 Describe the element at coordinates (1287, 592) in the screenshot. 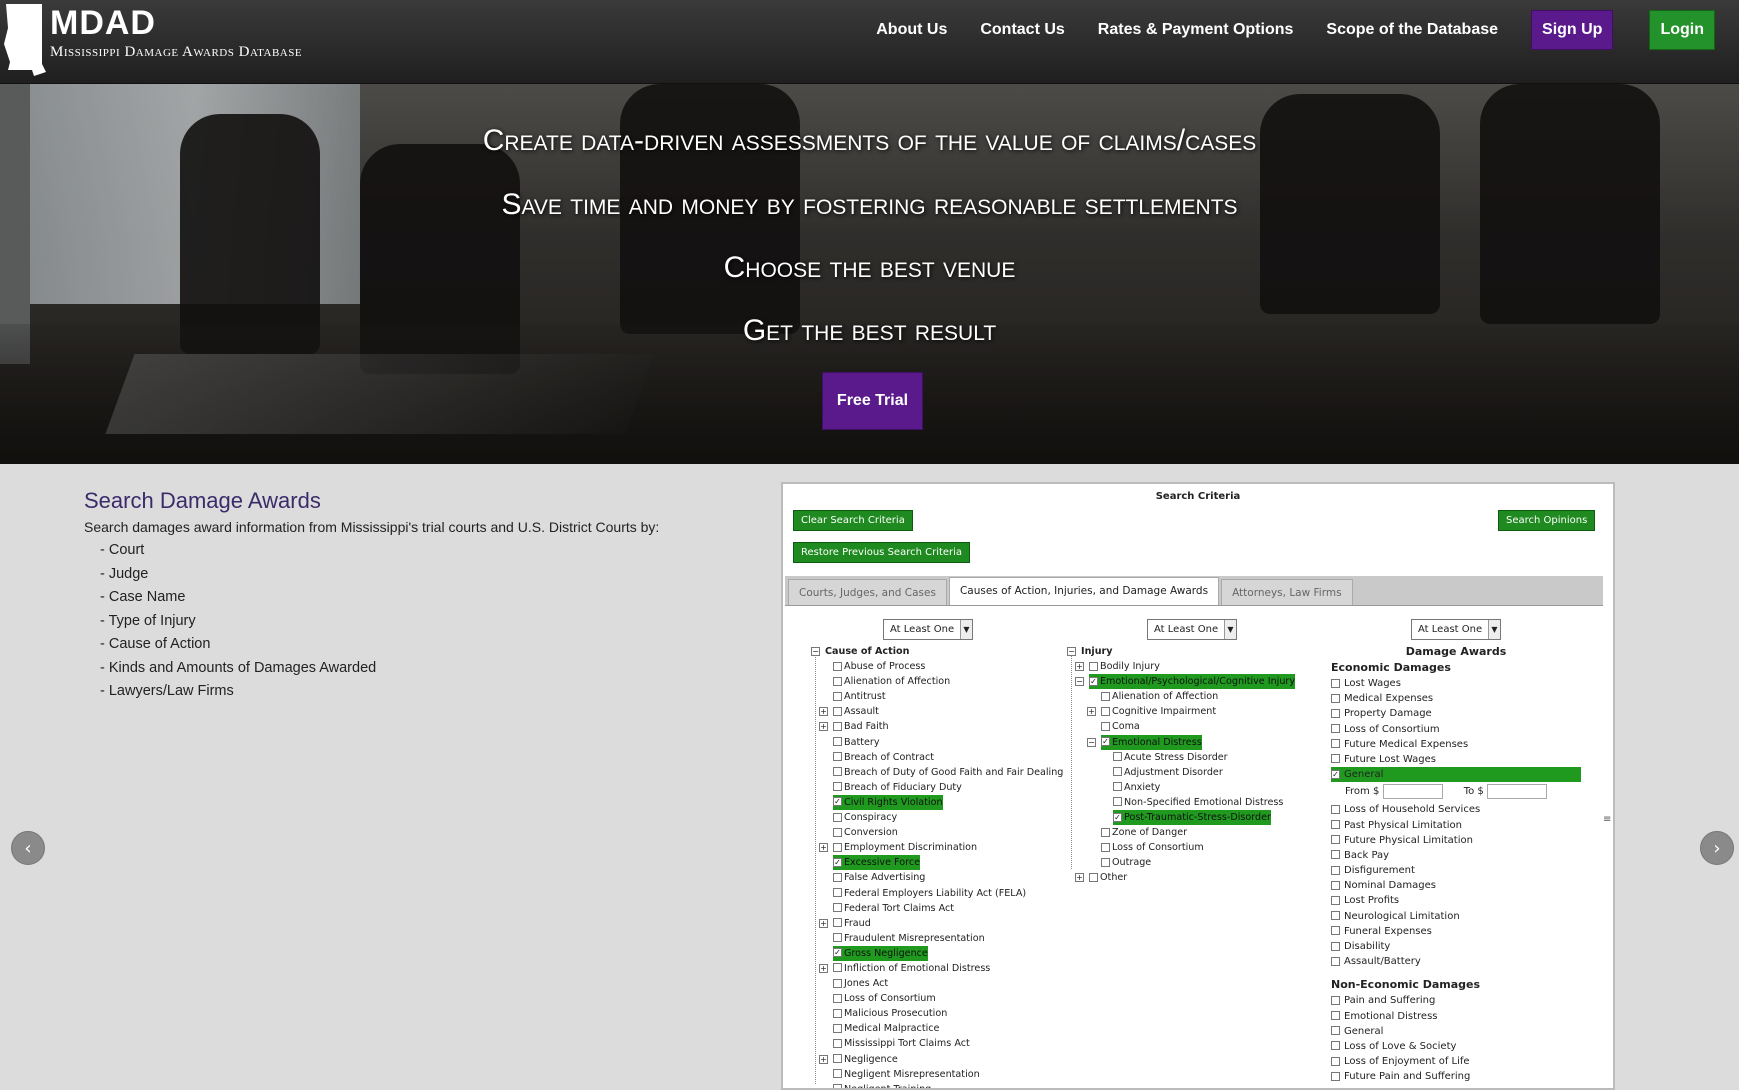

I see `tab-attorneys-law-firms: Attorneys, Law Firms` at that location.